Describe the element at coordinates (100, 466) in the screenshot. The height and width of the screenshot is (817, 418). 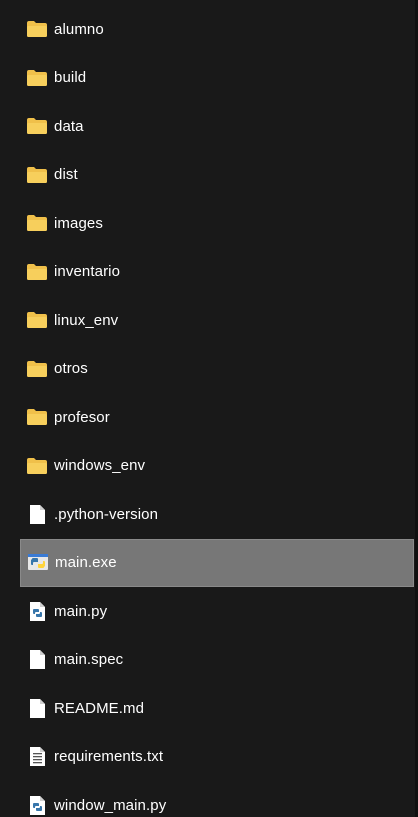
I see `item-label: windows_env` at that location.